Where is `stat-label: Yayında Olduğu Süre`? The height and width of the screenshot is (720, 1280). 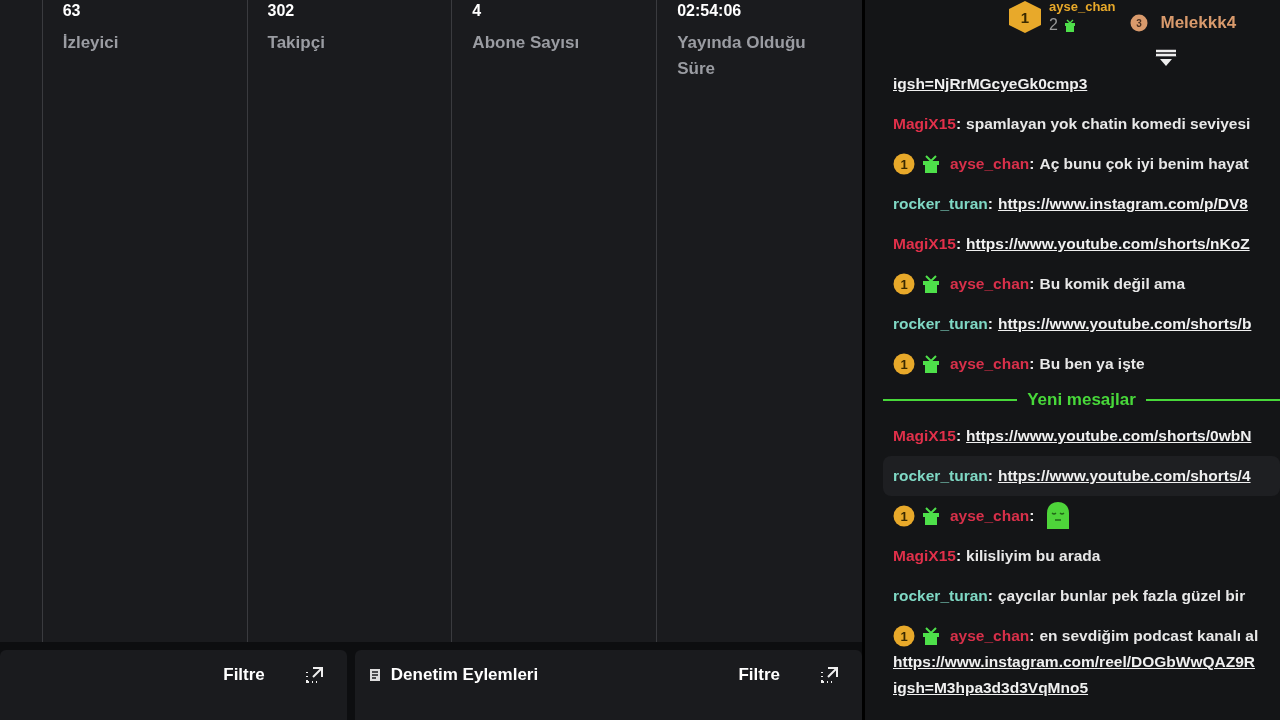
stat-label: Yayında Olduğu Süre is located at coordinates (742, 56).